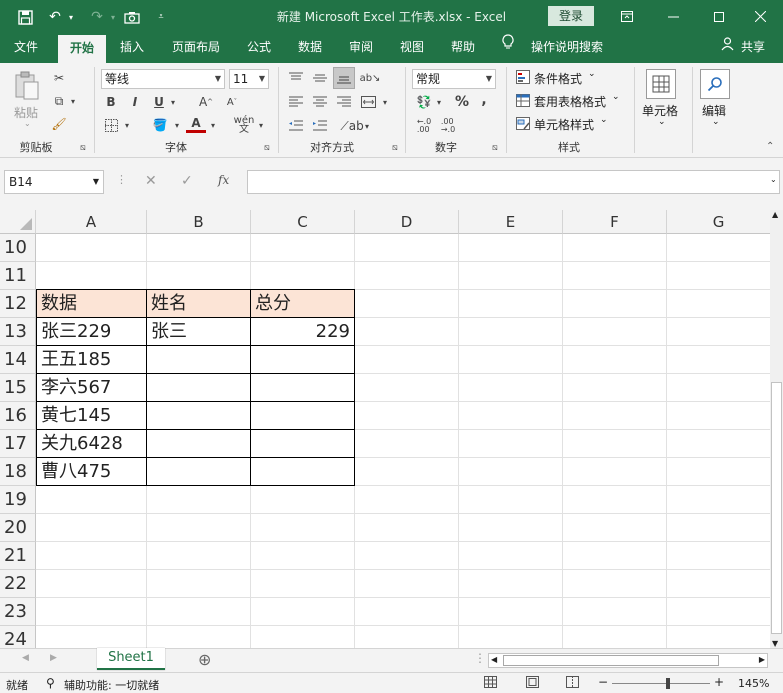  Describe the element at coordinates (661, 84) in the screenshot. I see `cells-icon` at that location.